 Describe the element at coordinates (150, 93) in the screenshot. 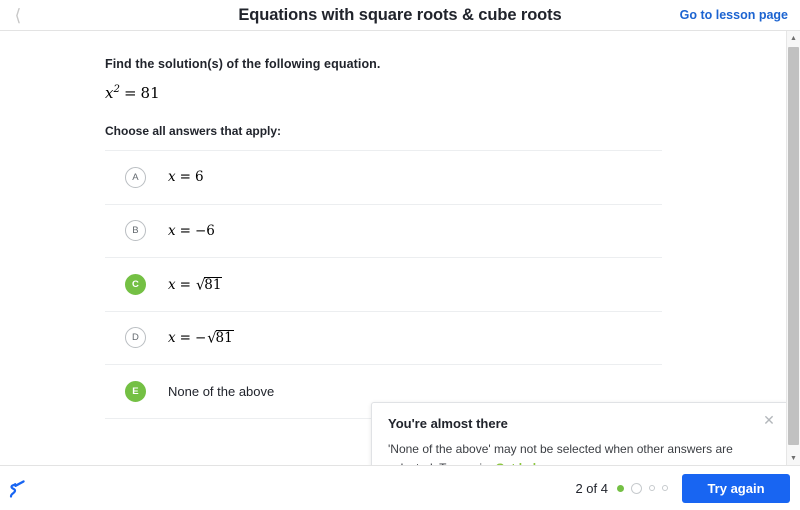

I see `equation-rhs: 81` at that location.